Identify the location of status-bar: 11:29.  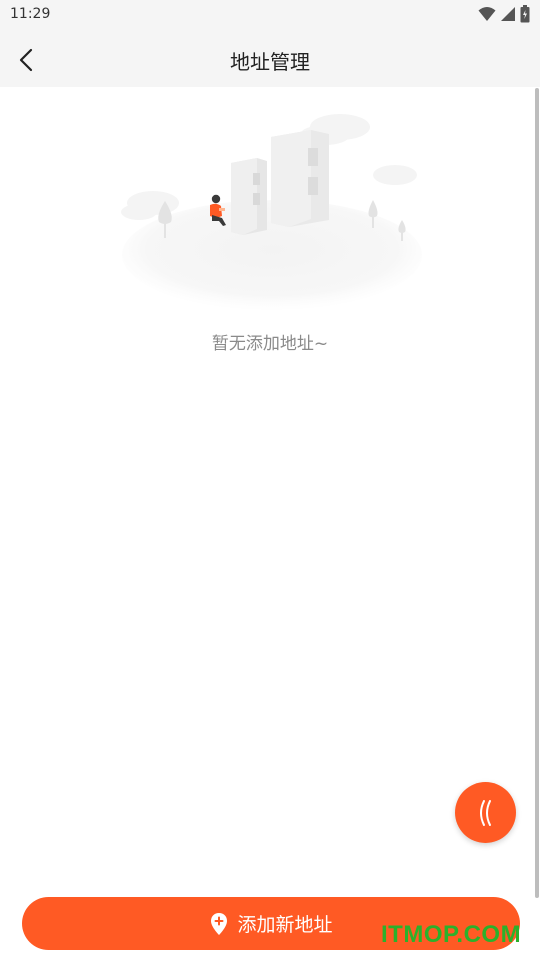
(270, 15).